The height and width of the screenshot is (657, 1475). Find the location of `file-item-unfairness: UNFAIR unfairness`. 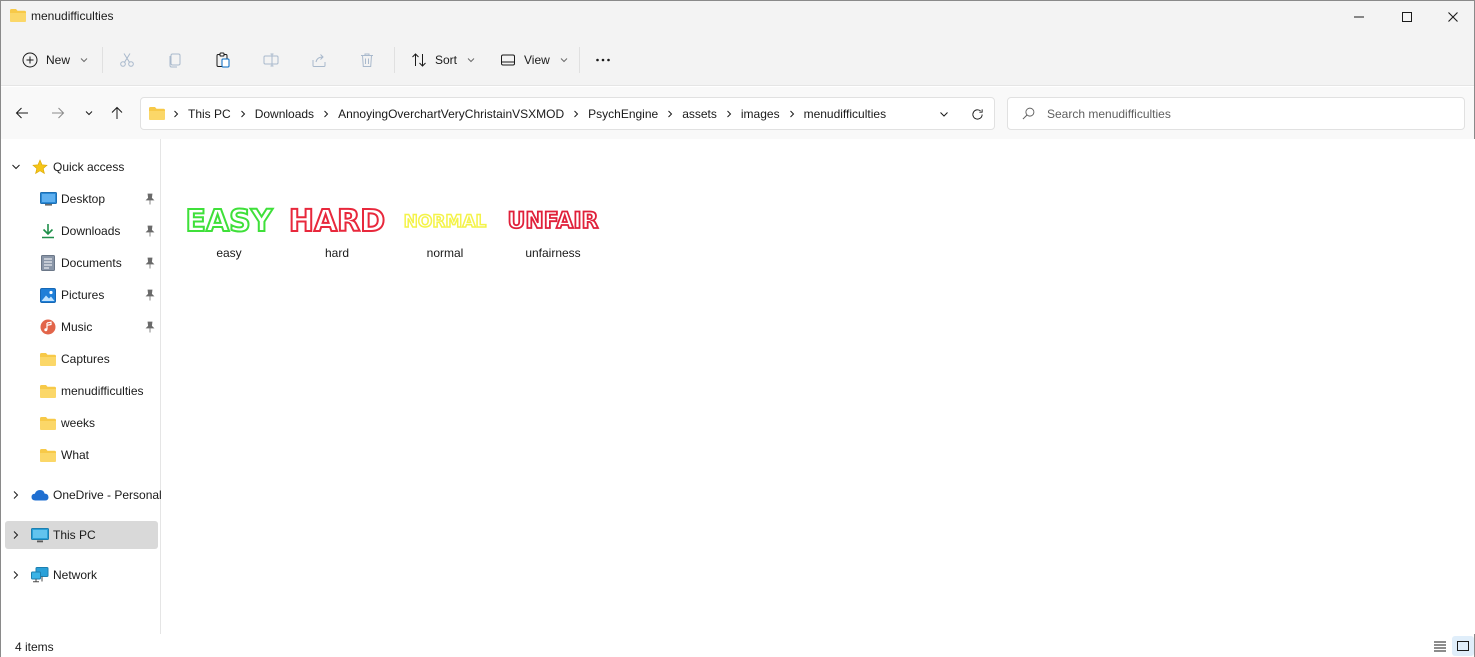

file-item-unfairness: UNFAIR unfairness is located at coordinates (553, 236).